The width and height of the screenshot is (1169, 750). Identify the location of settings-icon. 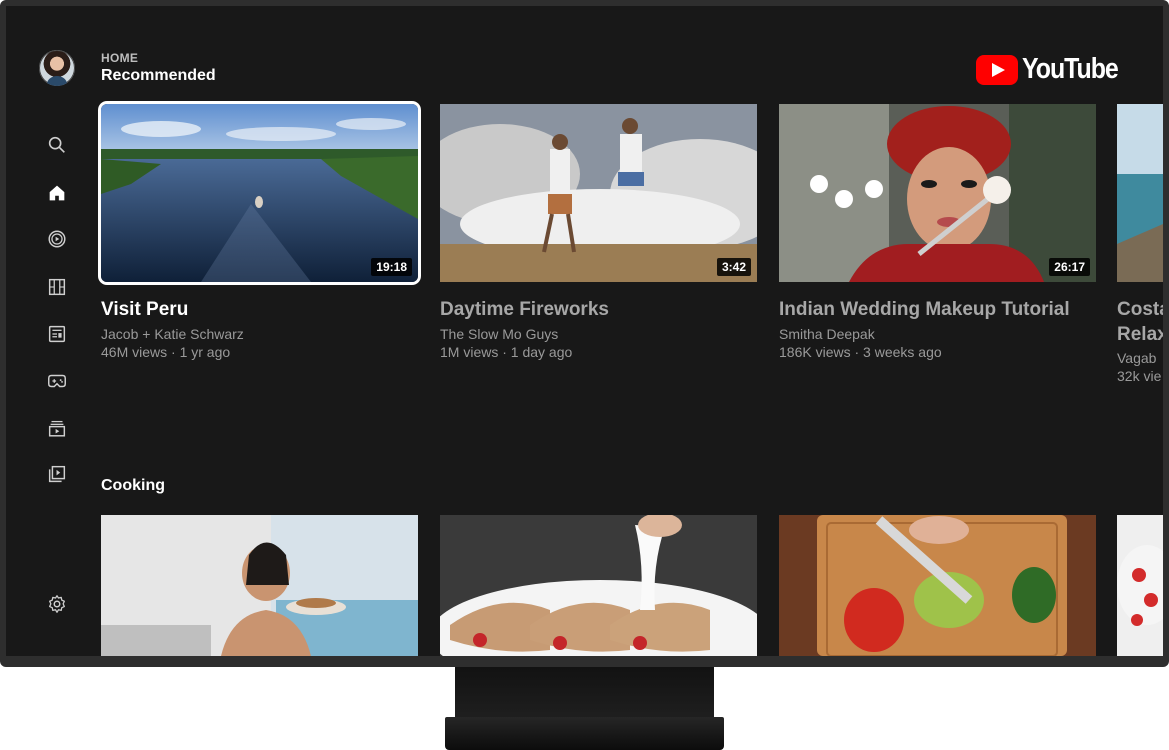
(57, 604).